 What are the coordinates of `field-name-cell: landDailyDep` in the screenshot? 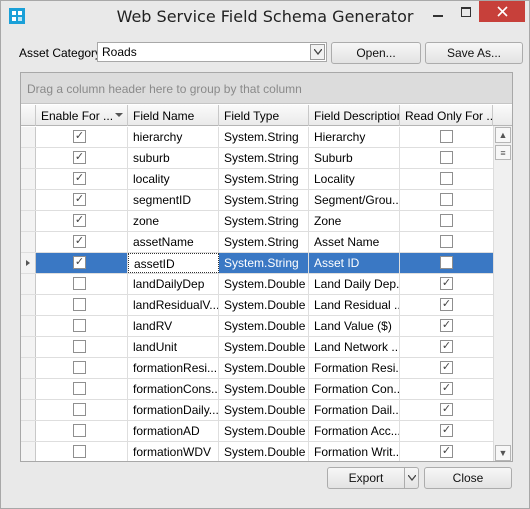 It's located at (173, 284).